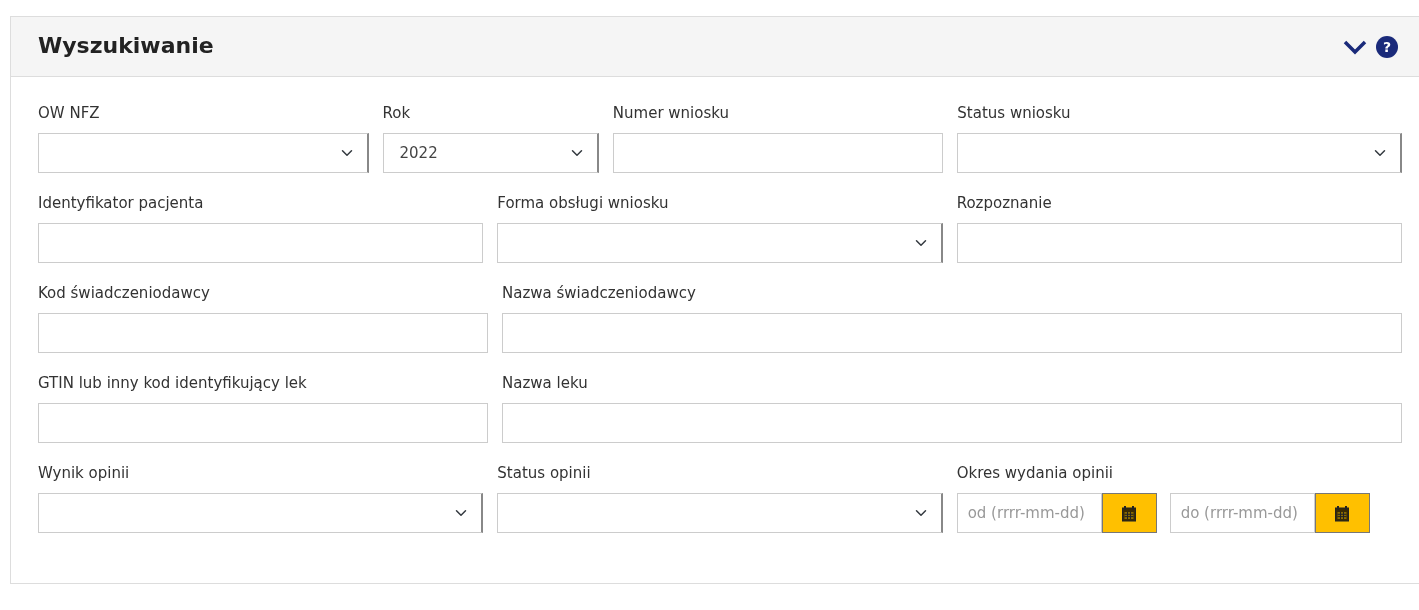 This screenshot has width=1419, height=610. I want to click on field-label: Numer wniosku, so click(671, 113).